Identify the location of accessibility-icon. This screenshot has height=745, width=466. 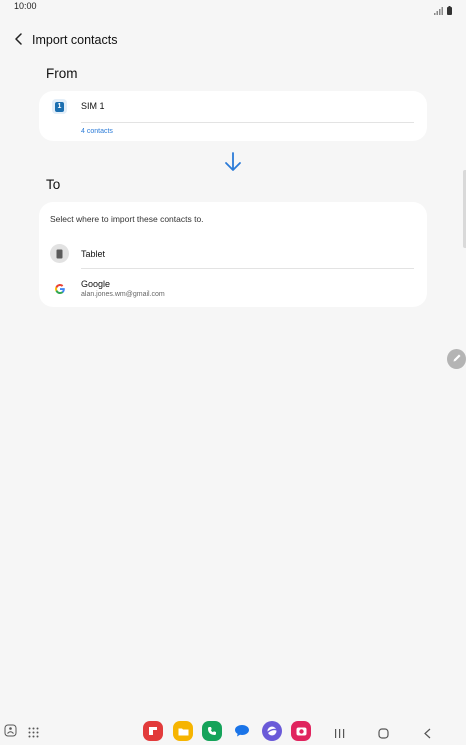
(10, 733).